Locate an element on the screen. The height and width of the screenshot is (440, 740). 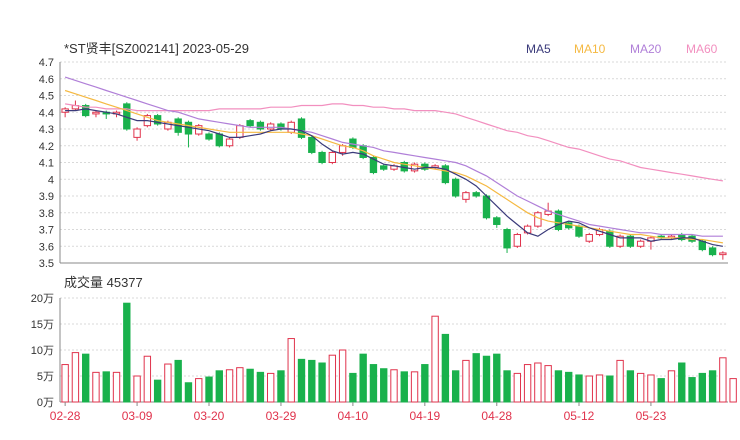
x-tick-label: 04-19 is located at coordinates (424, 416).